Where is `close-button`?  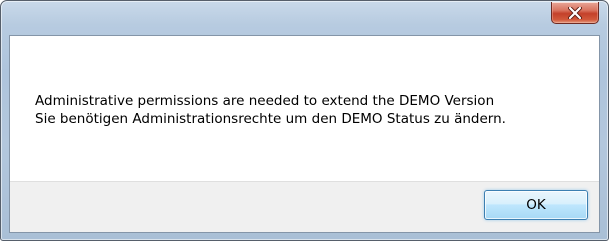 close-button is located at coordinates (575, 13).